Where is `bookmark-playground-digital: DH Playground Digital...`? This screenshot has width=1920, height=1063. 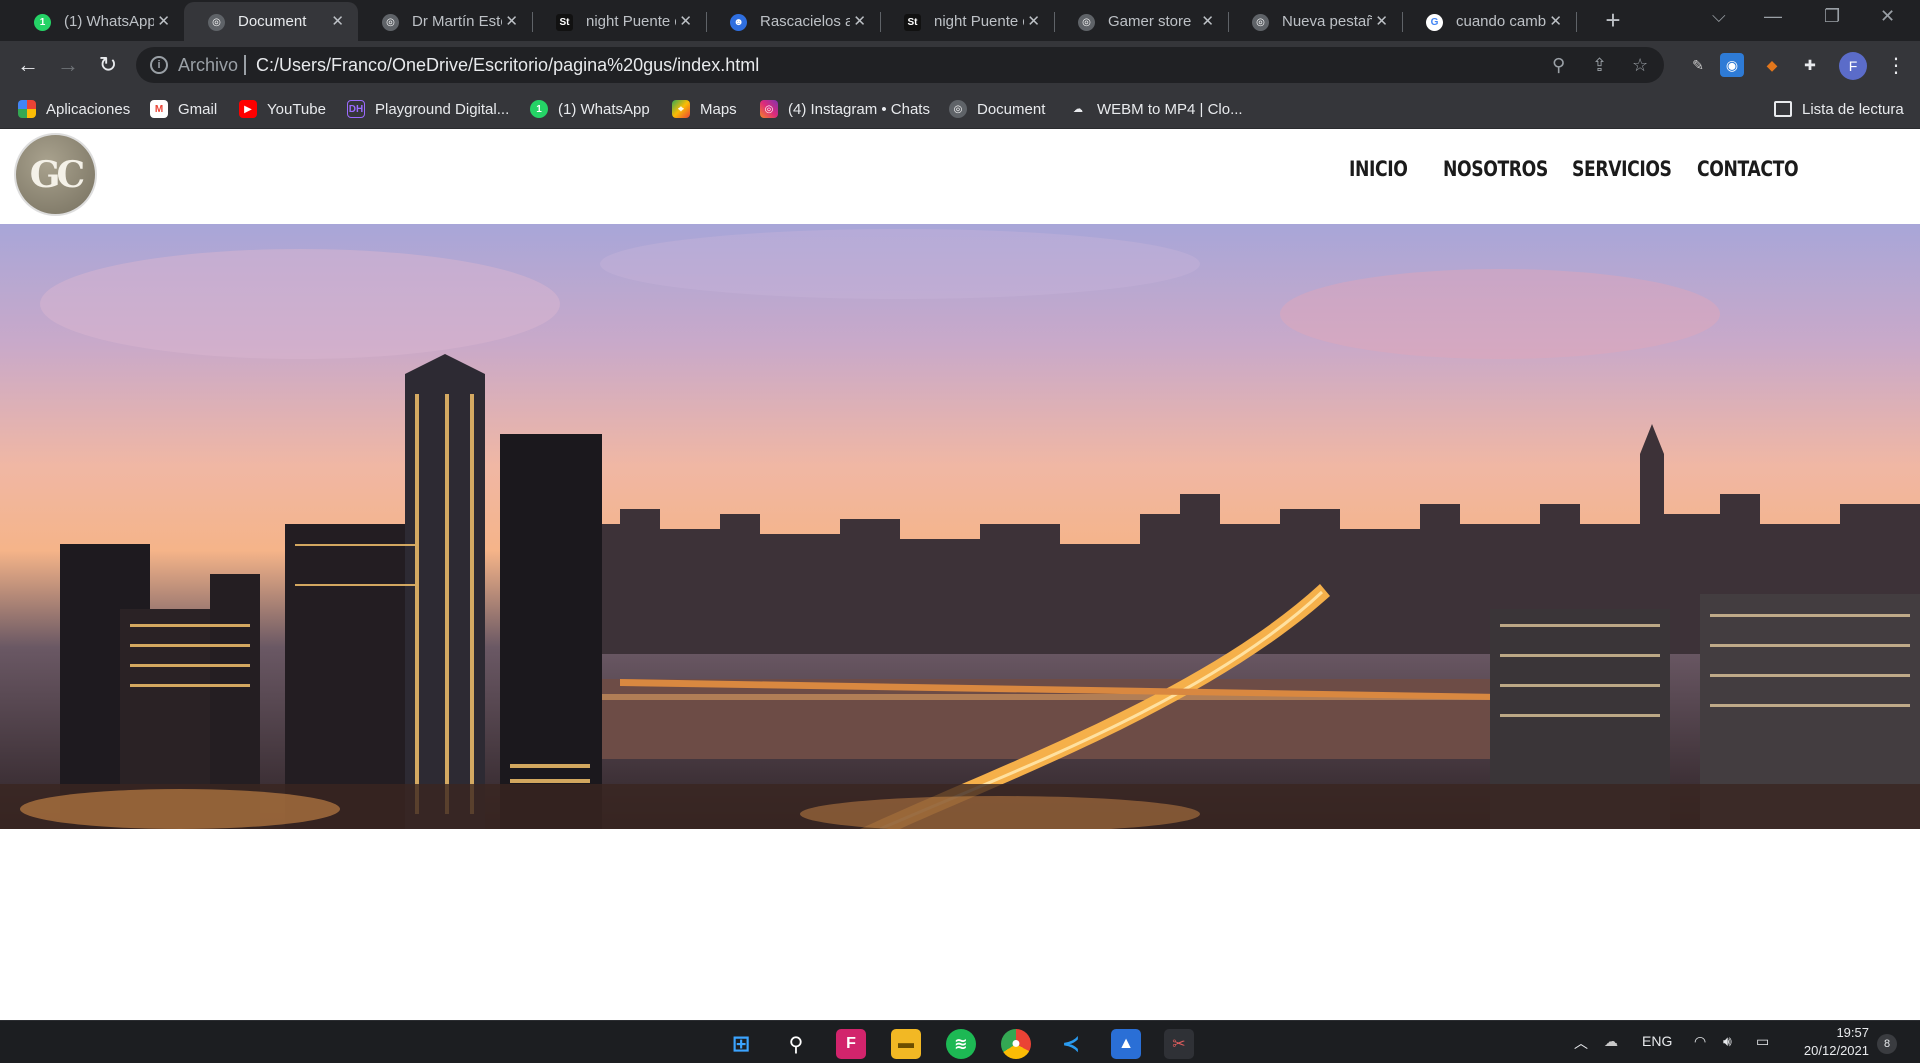
bookmark-playground-digital: DH Playground Digital... is located at coordinates (428, 109).